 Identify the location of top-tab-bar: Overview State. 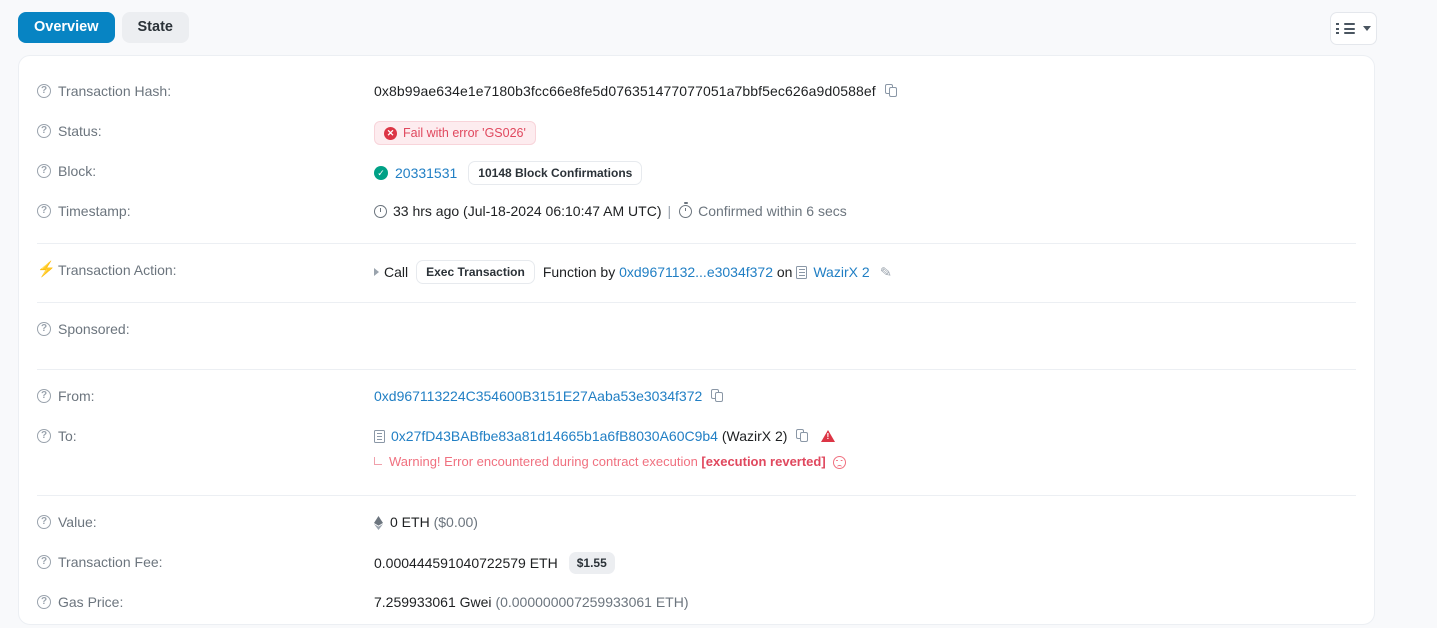
(718, 27).